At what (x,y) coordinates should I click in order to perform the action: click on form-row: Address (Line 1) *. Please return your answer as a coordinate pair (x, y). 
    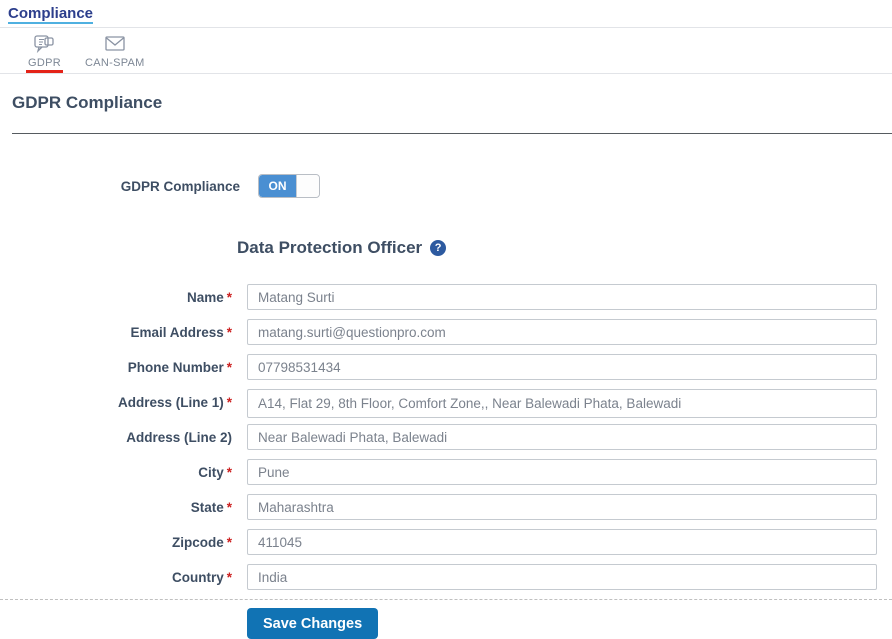
    Looking at the image, I should click on (446, 403).